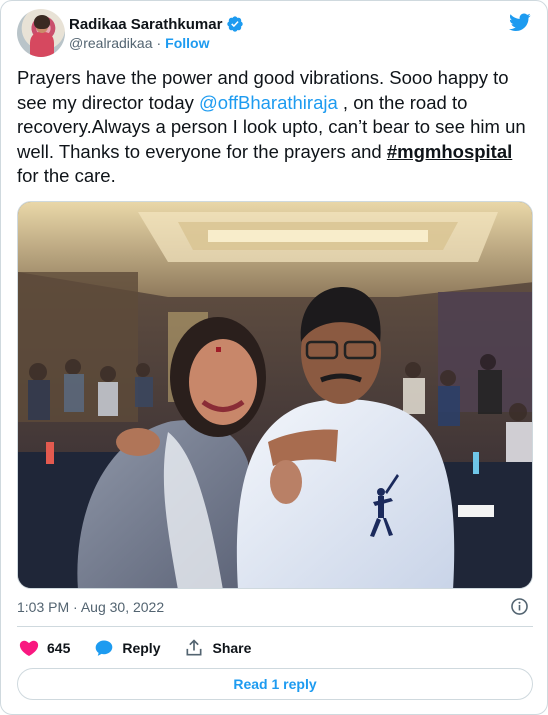  What do you see at coordinates (268, 102) in the screenshot?
I see `mention-link: @offBharathiraja` at bounding box center [268, 102].